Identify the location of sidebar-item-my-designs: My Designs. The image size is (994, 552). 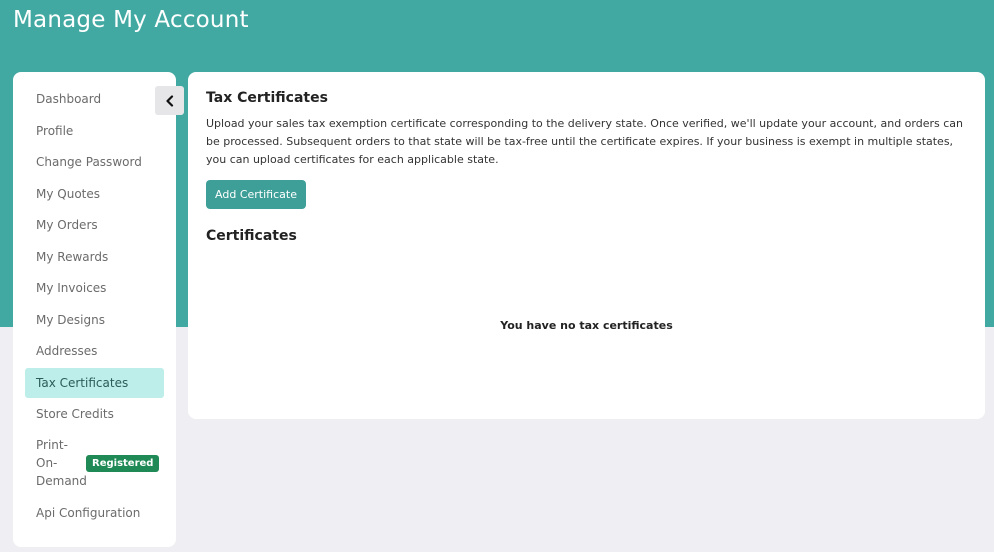
(94, 320).